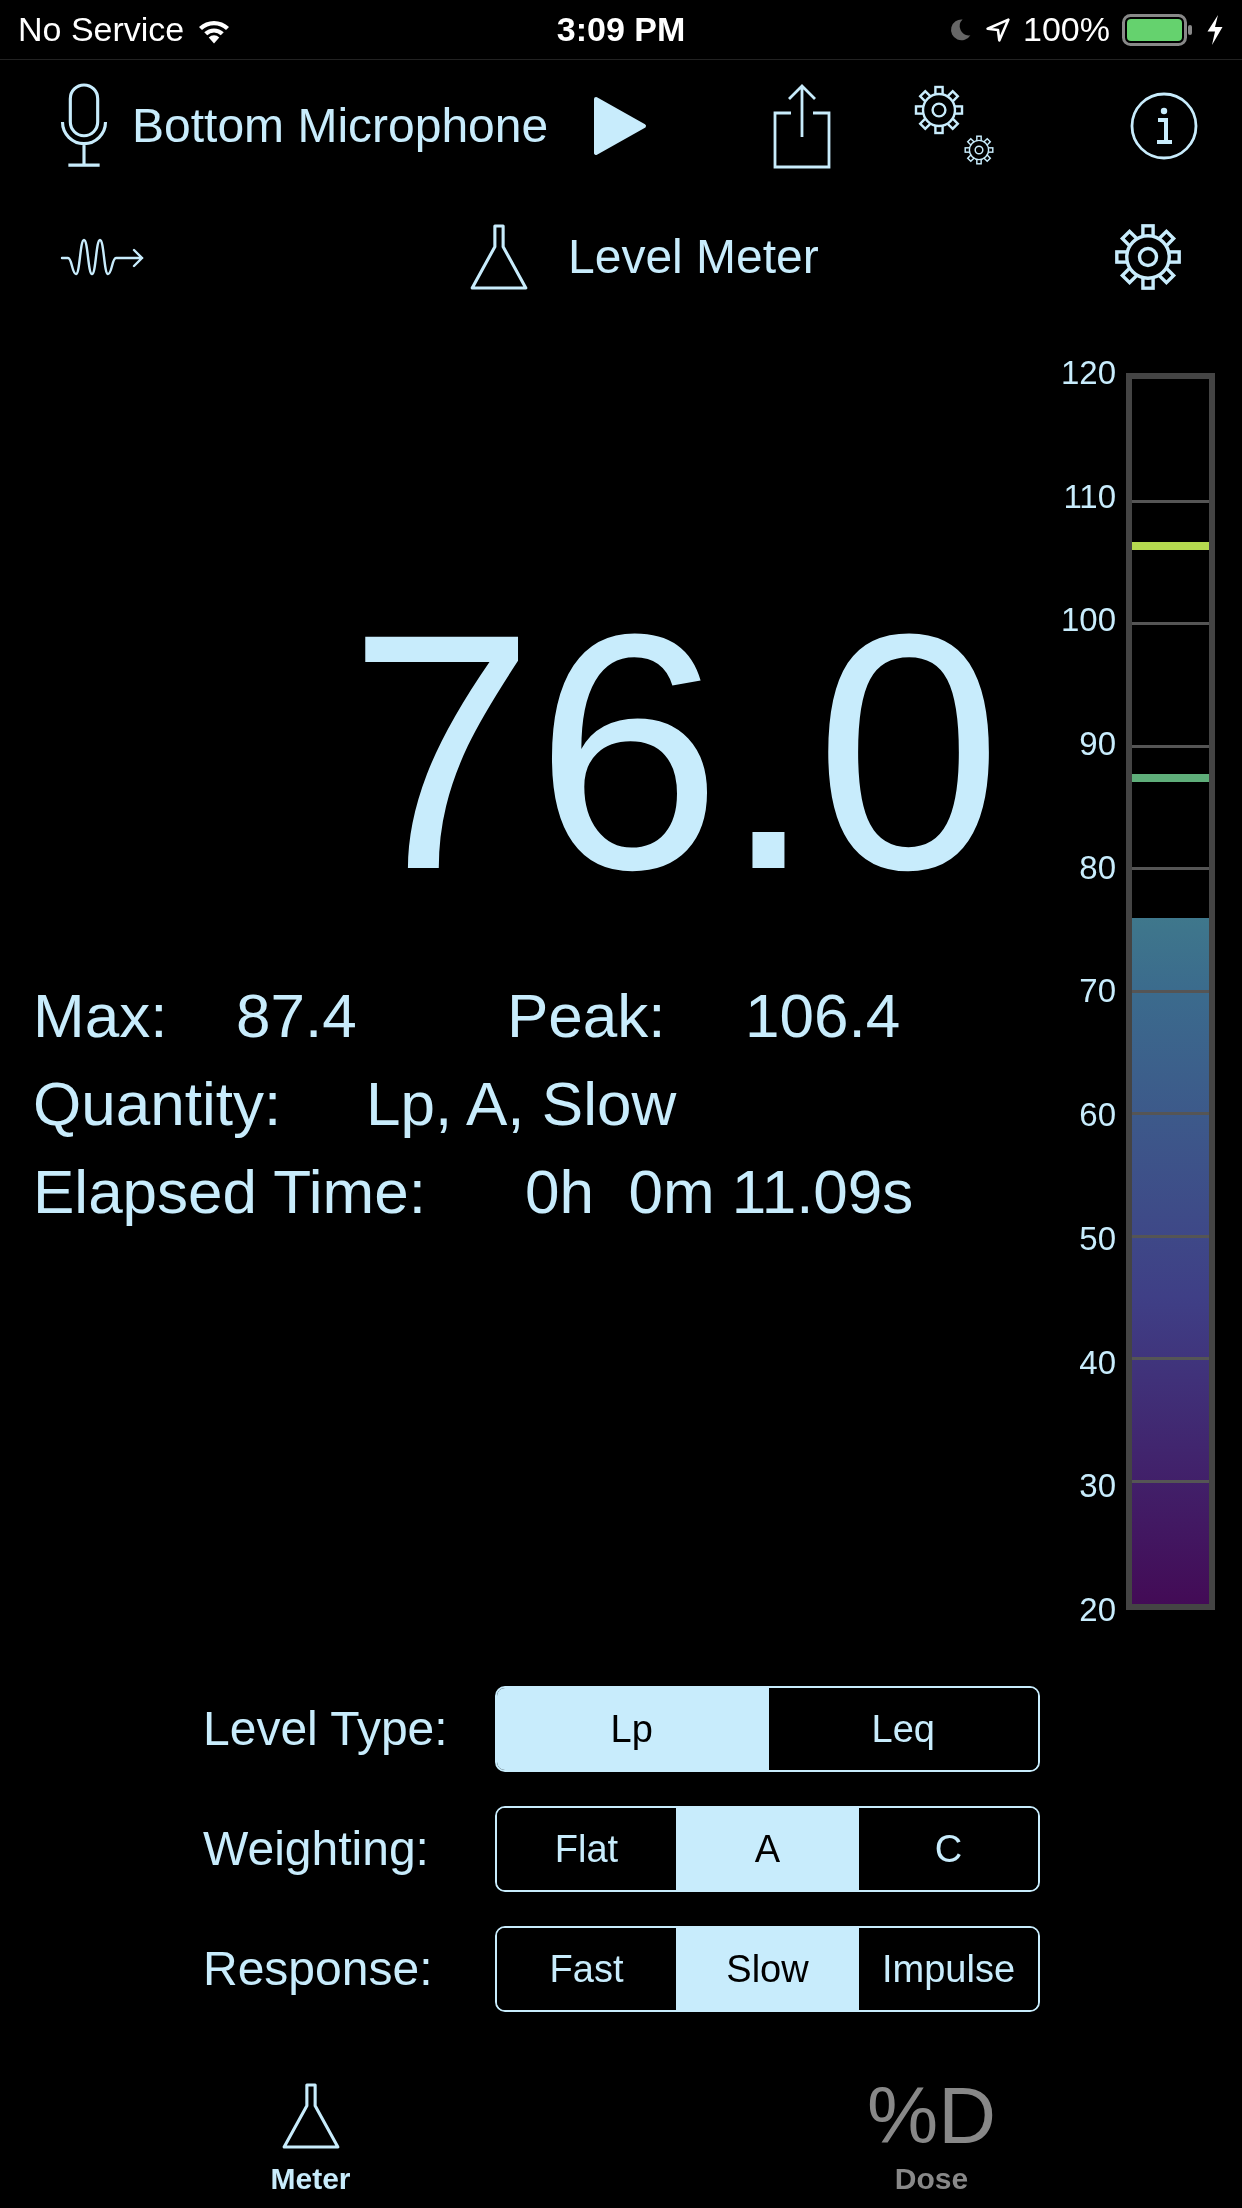 The height and width of the screenshot is (2208, 1242). I want to click on settings-icon, so click(1148, 257).